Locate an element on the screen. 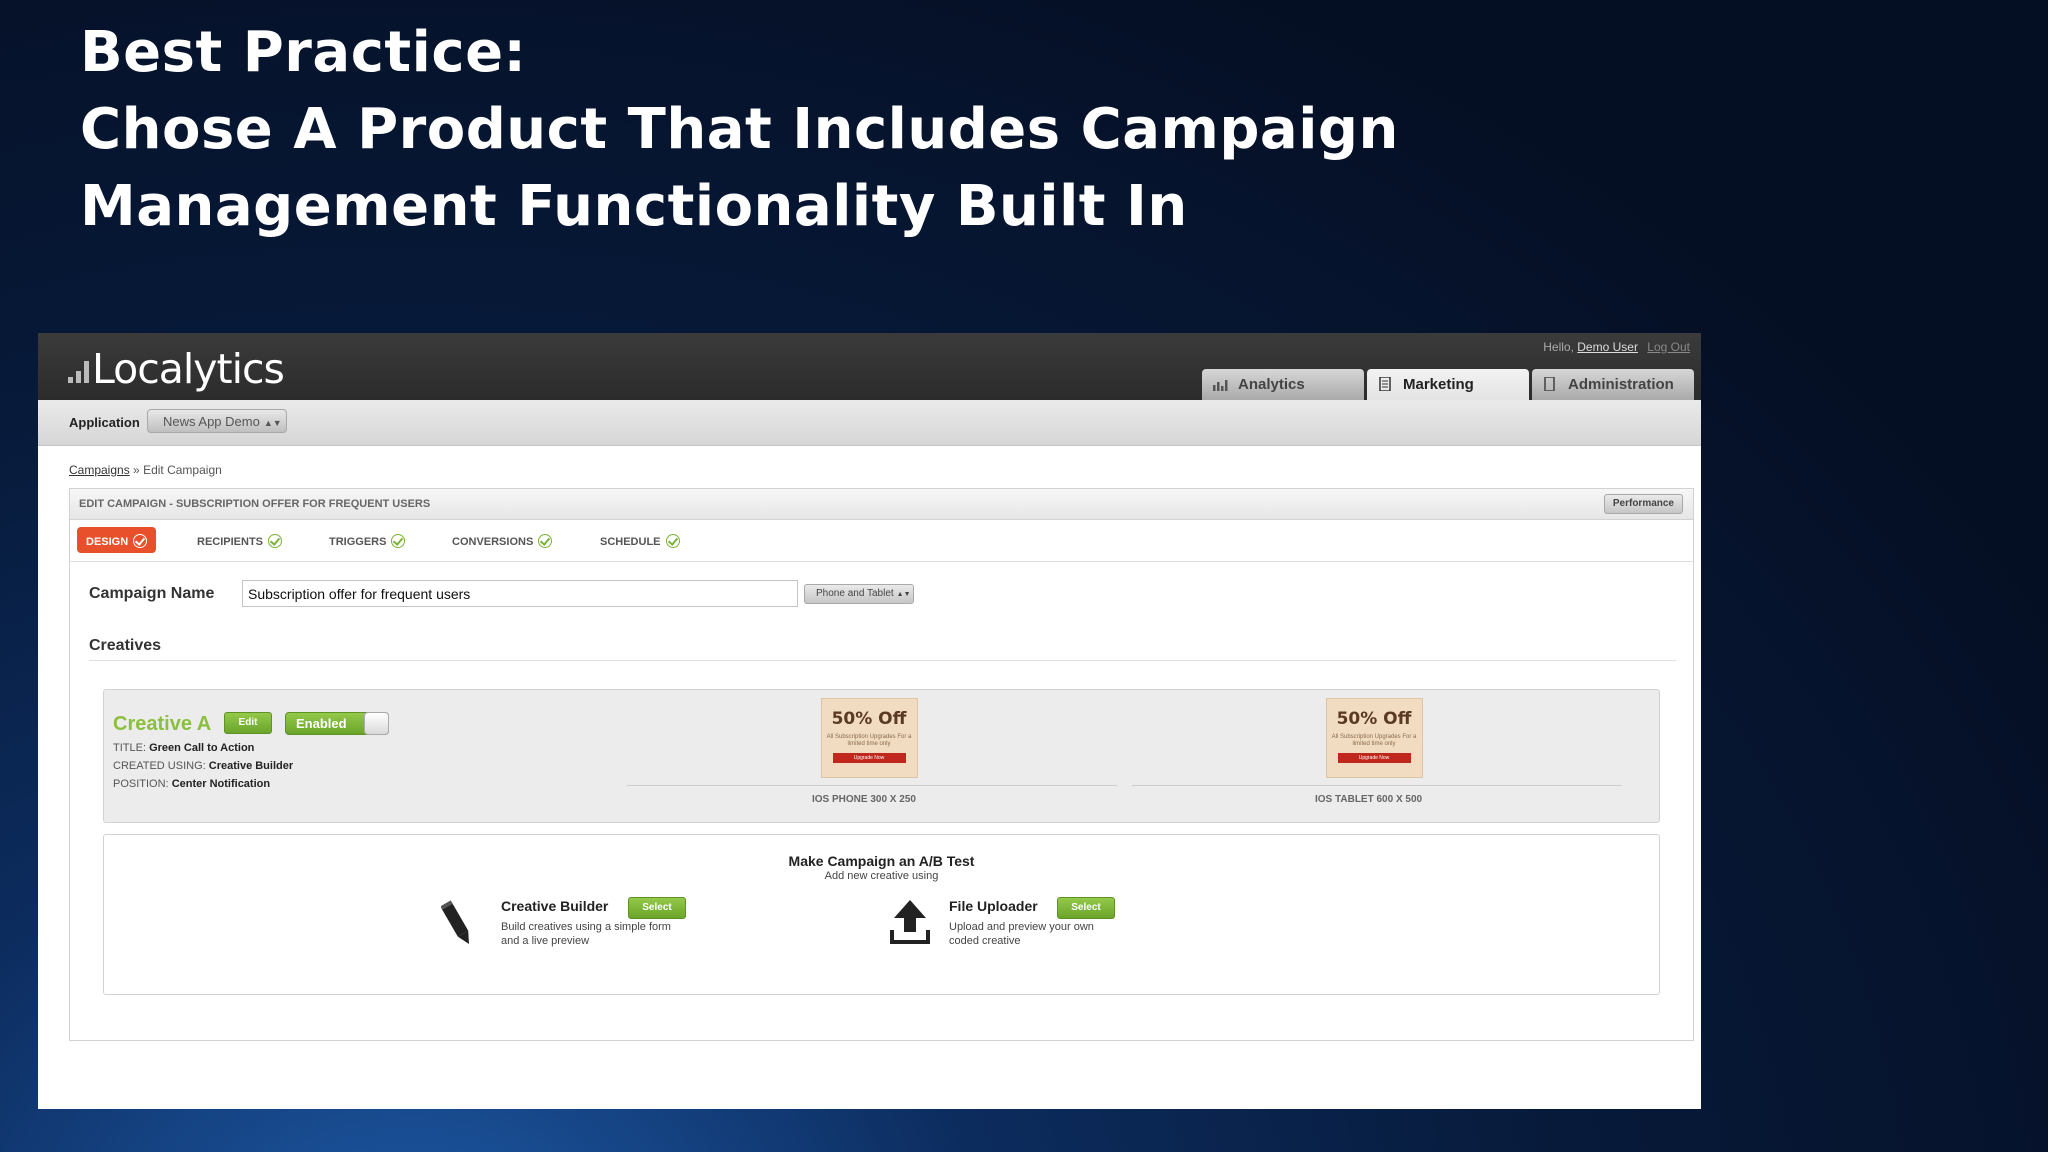 This screenshot has width=2048, height=1152. document-icon is located at coordinates (1385, 384).